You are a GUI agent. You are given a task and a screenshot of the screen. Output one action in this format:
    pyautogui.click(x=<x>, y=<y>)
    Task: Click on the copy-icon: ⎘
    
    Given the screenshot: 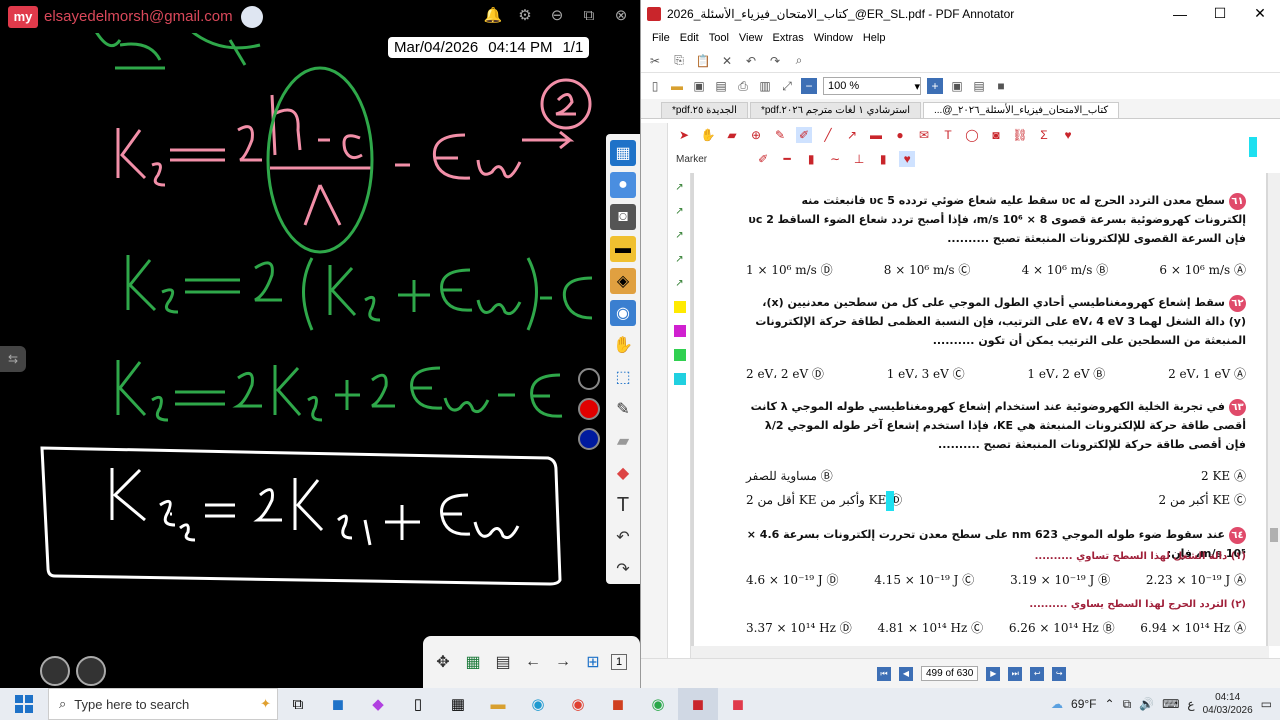 What is the action you would take?
    pyautogui.click(x=679, y=61)
    